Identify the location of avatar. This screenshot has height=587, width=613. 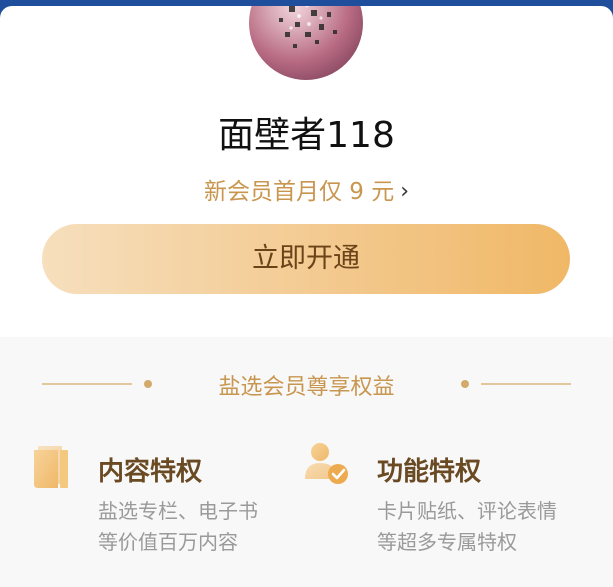
(306, 43).